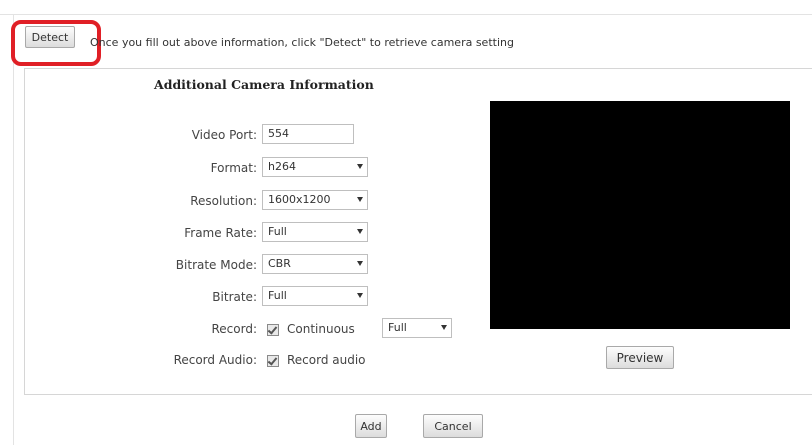  Describe the element at coordinates (321, 329) in the screenshot. I see `record-continuous-label: Continuous` at that location.